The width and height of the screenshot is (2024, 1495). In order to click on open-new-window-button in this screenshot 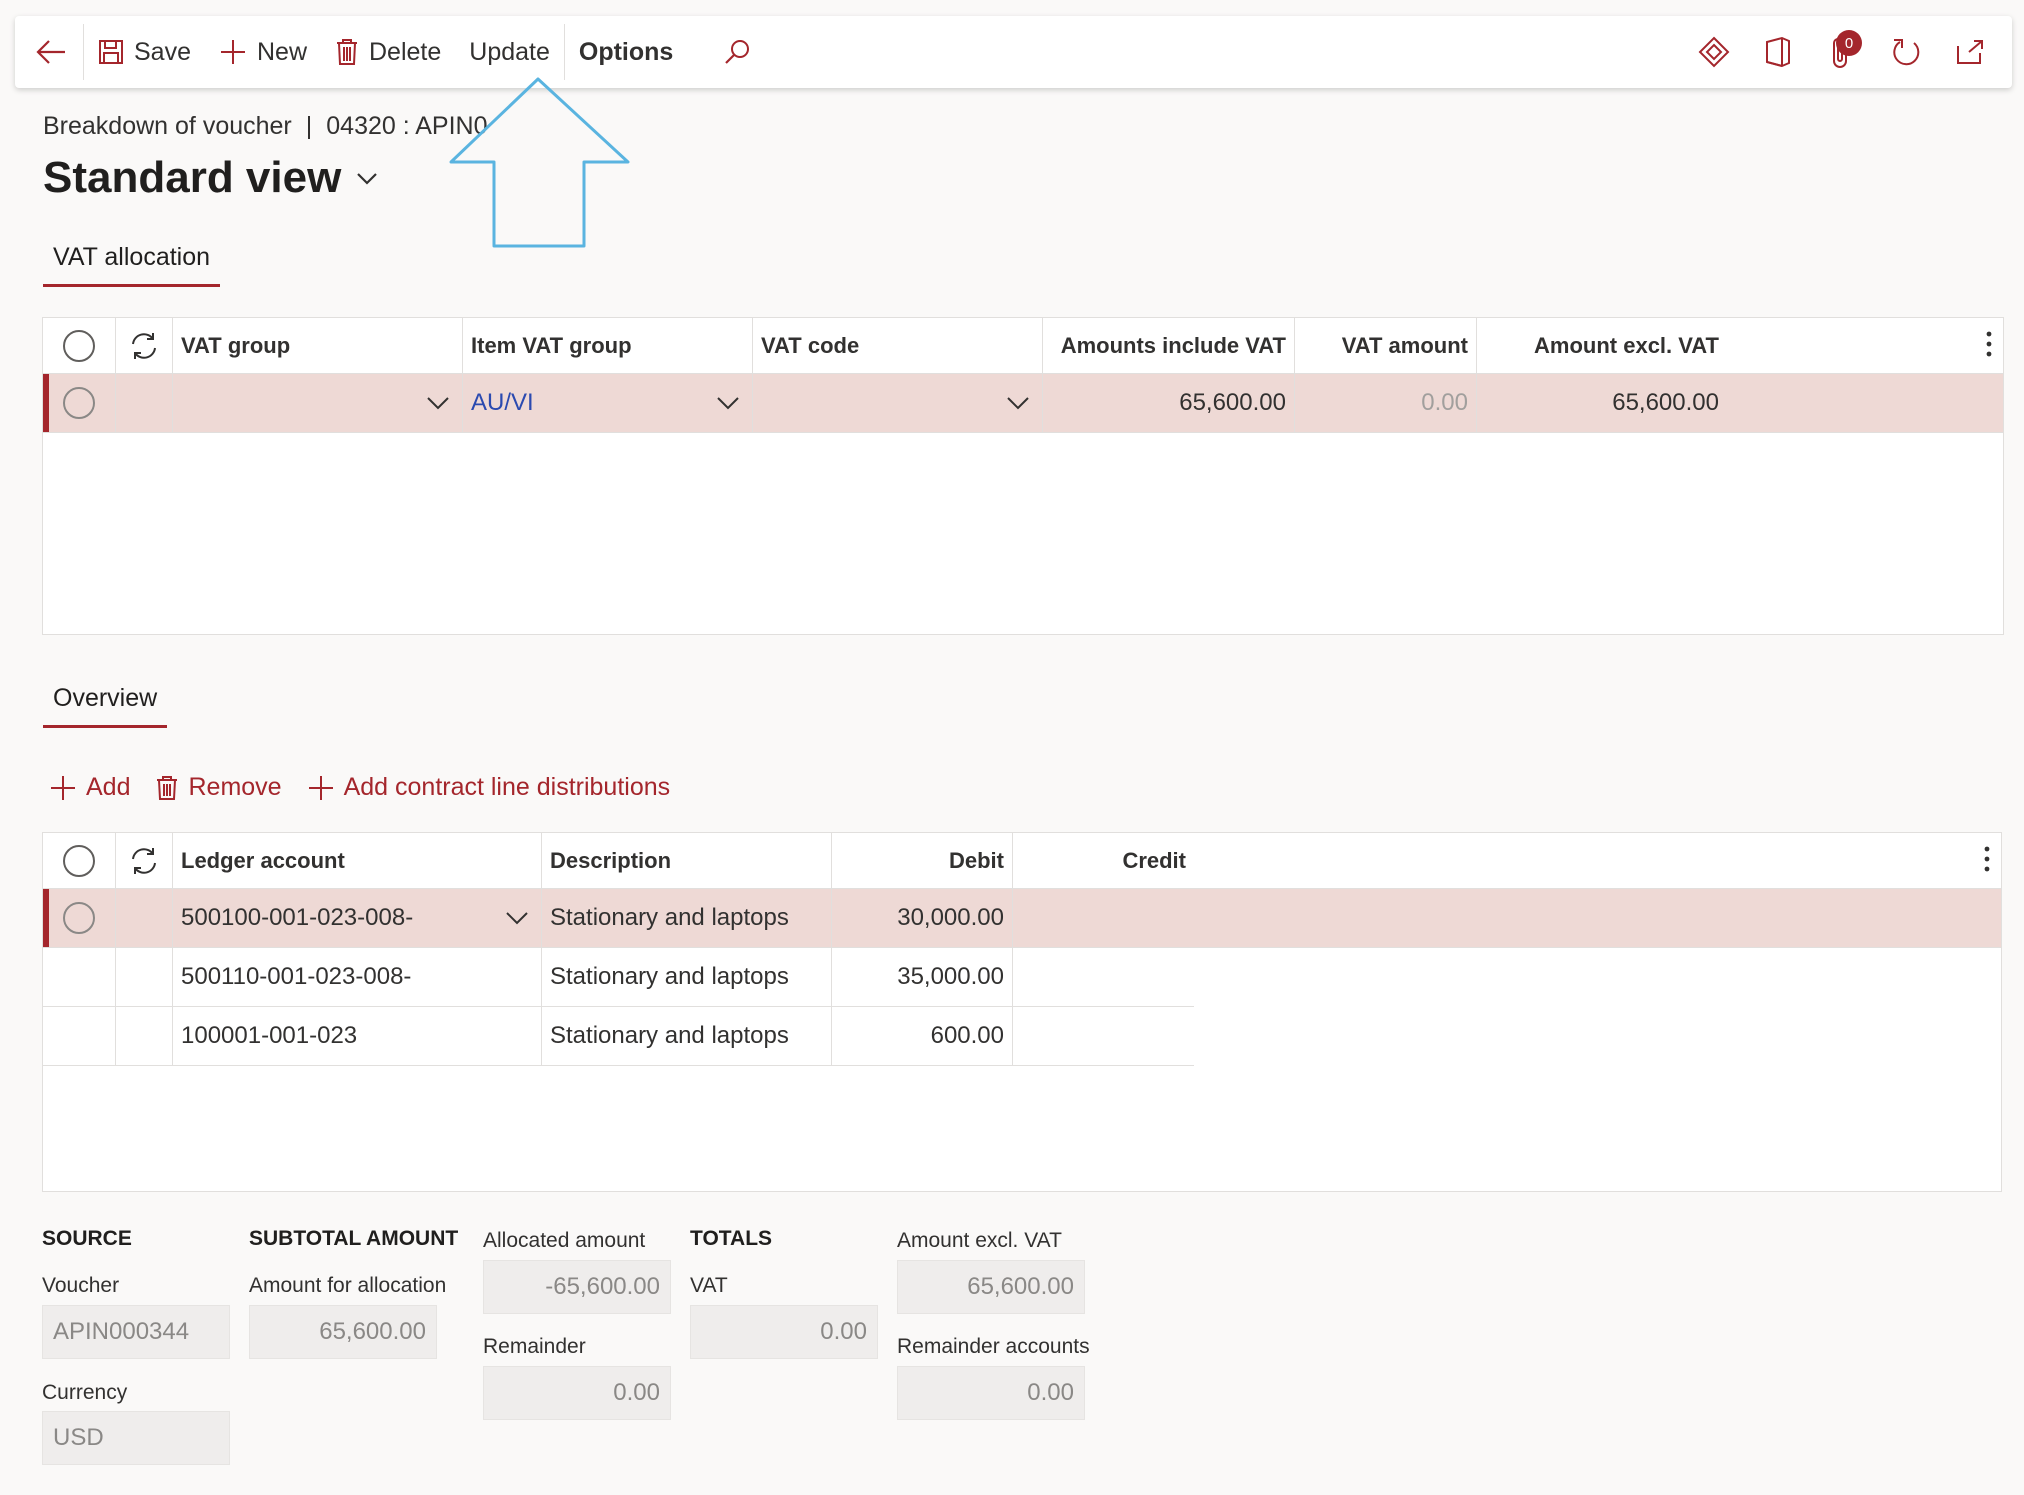, I will do `click(1970, 52)`.